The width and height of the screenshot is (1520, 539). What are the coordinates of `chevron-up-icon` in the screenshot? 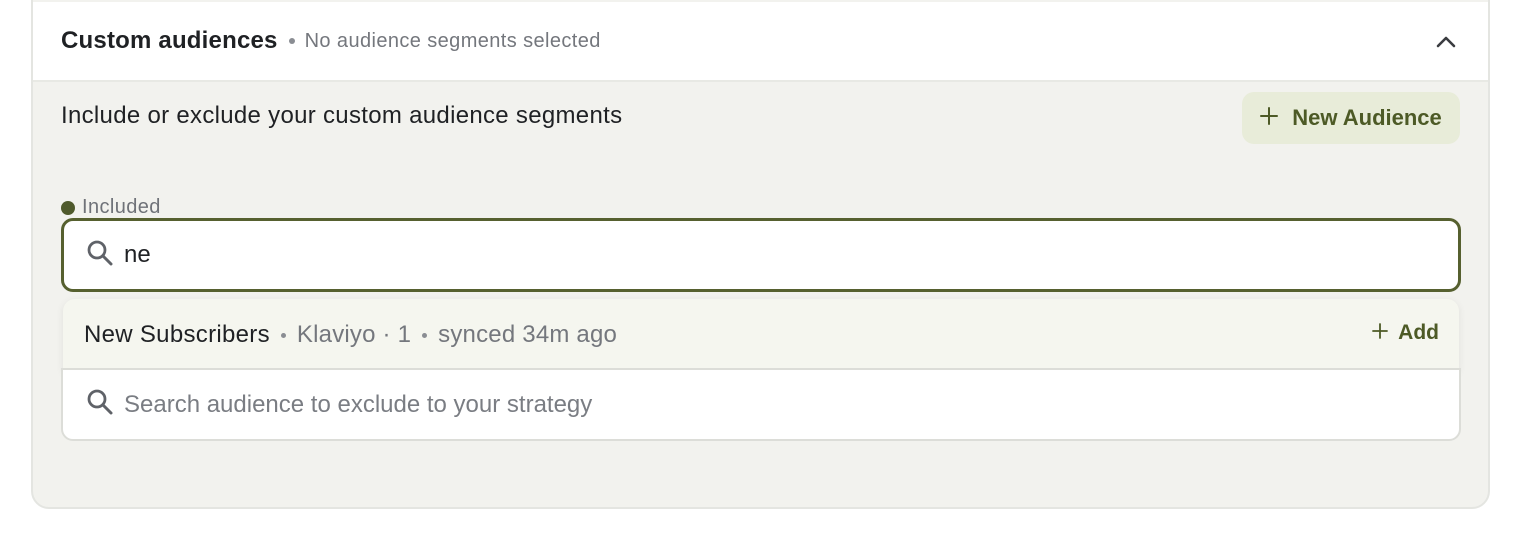 It's located at (1446, 42).